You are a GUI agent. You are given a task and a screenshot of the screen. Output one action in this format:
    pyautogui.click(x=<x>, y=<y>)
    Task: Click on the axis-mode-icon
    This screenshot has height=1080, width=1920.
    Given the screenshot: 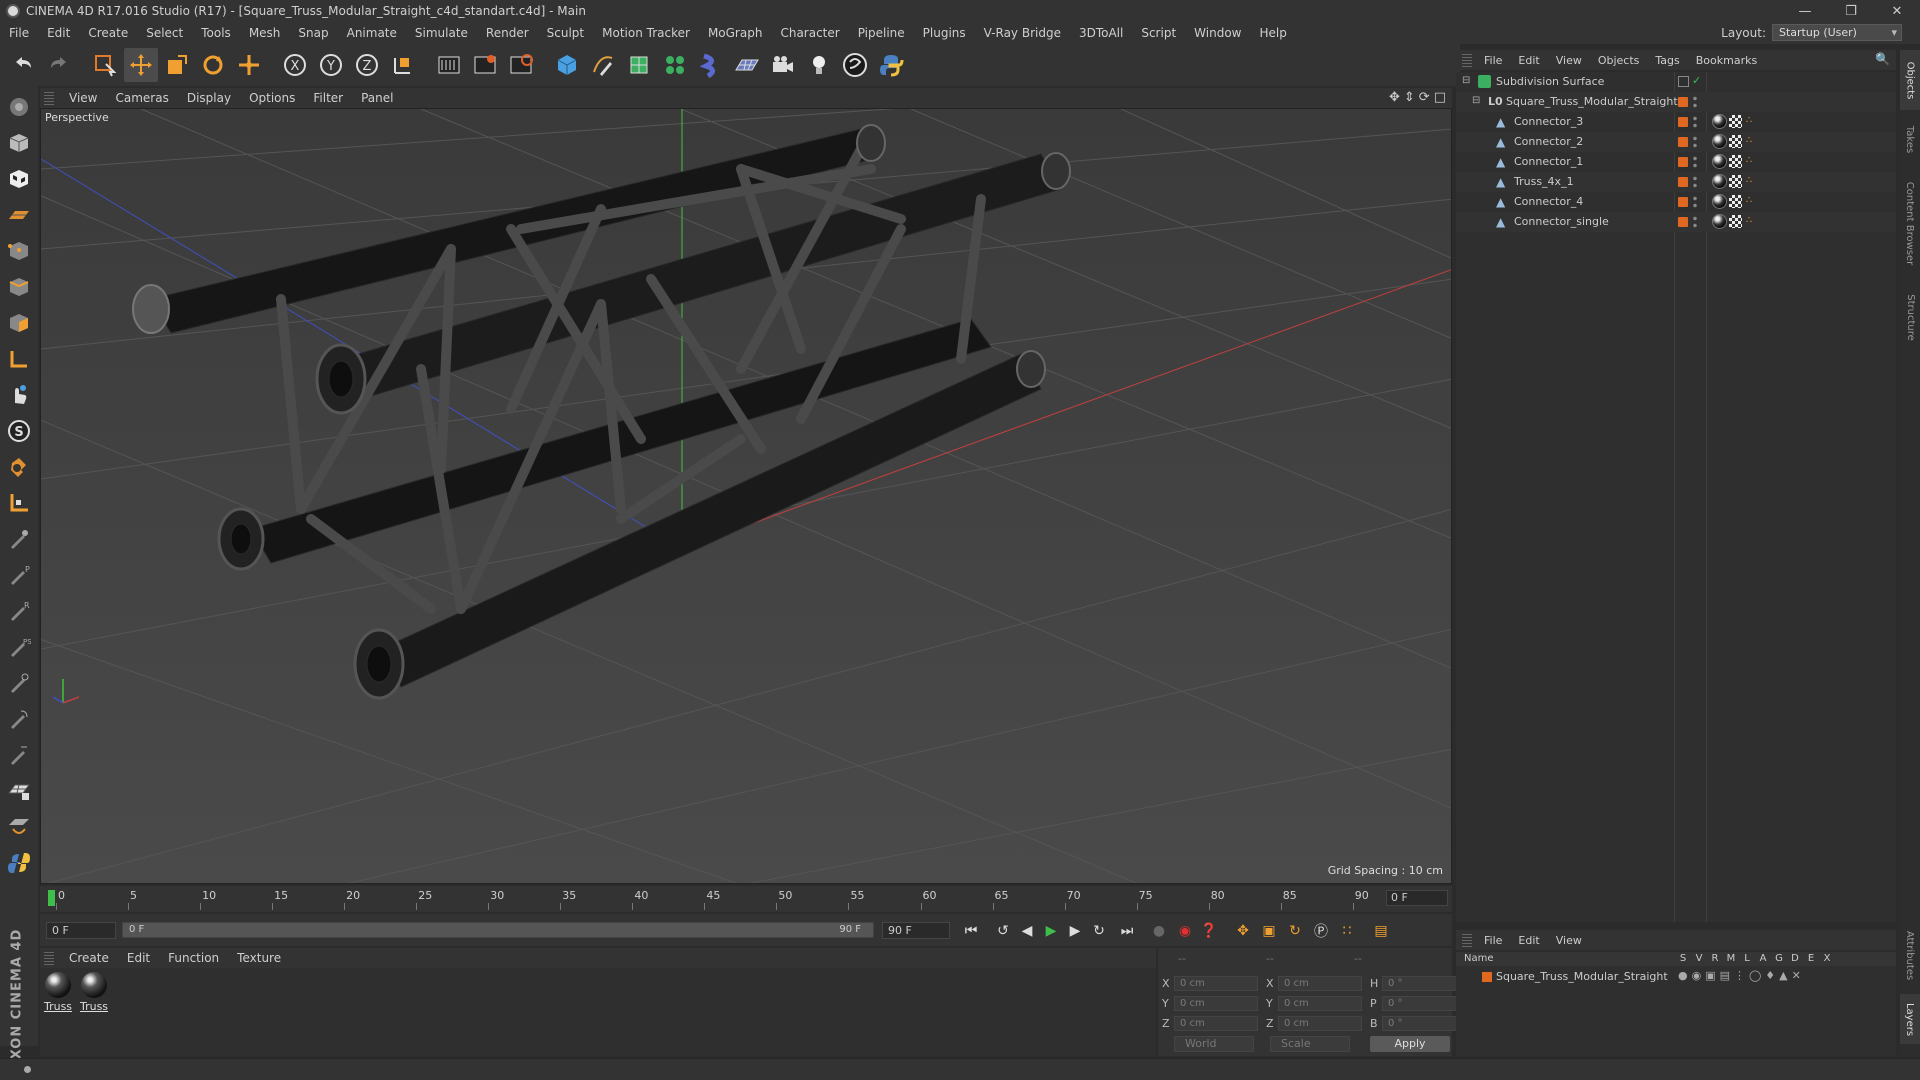 What is the action you would take?
    pyautogui.click(x=19, y=359)
    